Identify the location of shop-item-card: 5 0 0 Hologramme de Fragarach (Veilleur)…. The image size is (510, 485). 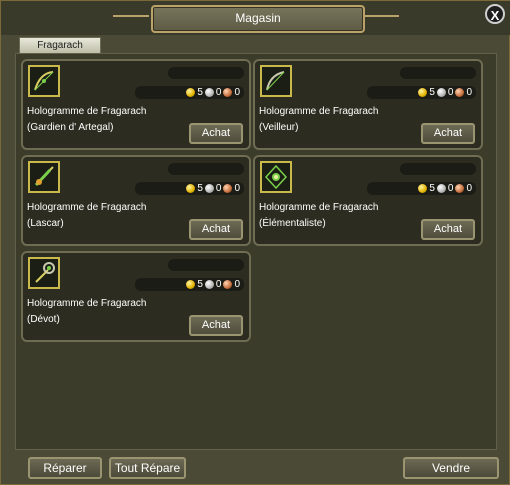
(368, 104).